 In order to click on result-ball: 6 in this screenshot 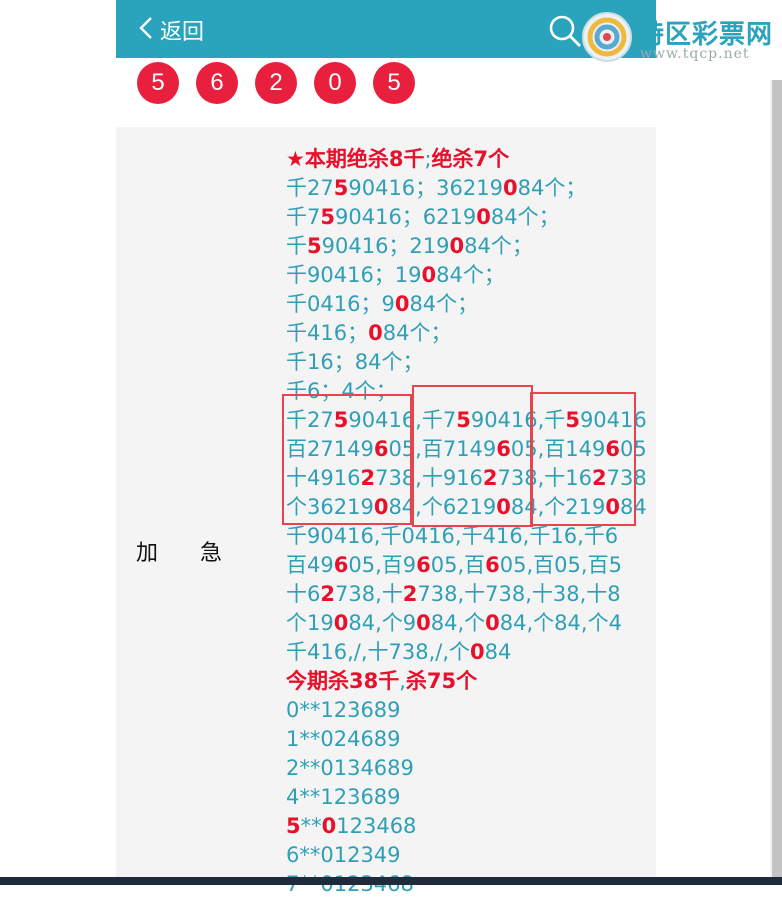, I will do `click(217, 83)`.